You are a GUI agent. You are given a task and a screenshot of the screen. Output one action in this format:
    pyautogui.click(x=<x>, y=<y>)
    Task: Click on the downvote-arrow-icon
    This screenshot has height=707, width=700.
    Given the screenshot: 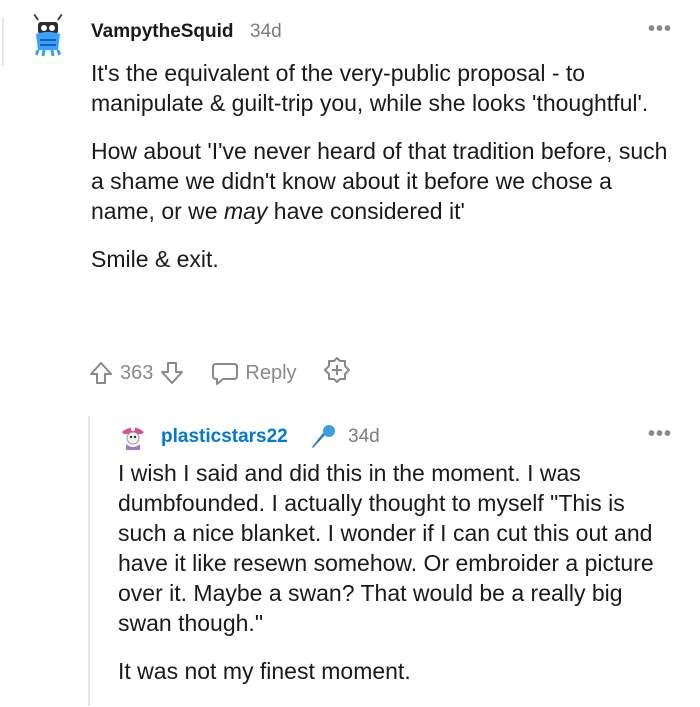 What is the action you would take?
    pyautogui.click(x=172, y=373)
    